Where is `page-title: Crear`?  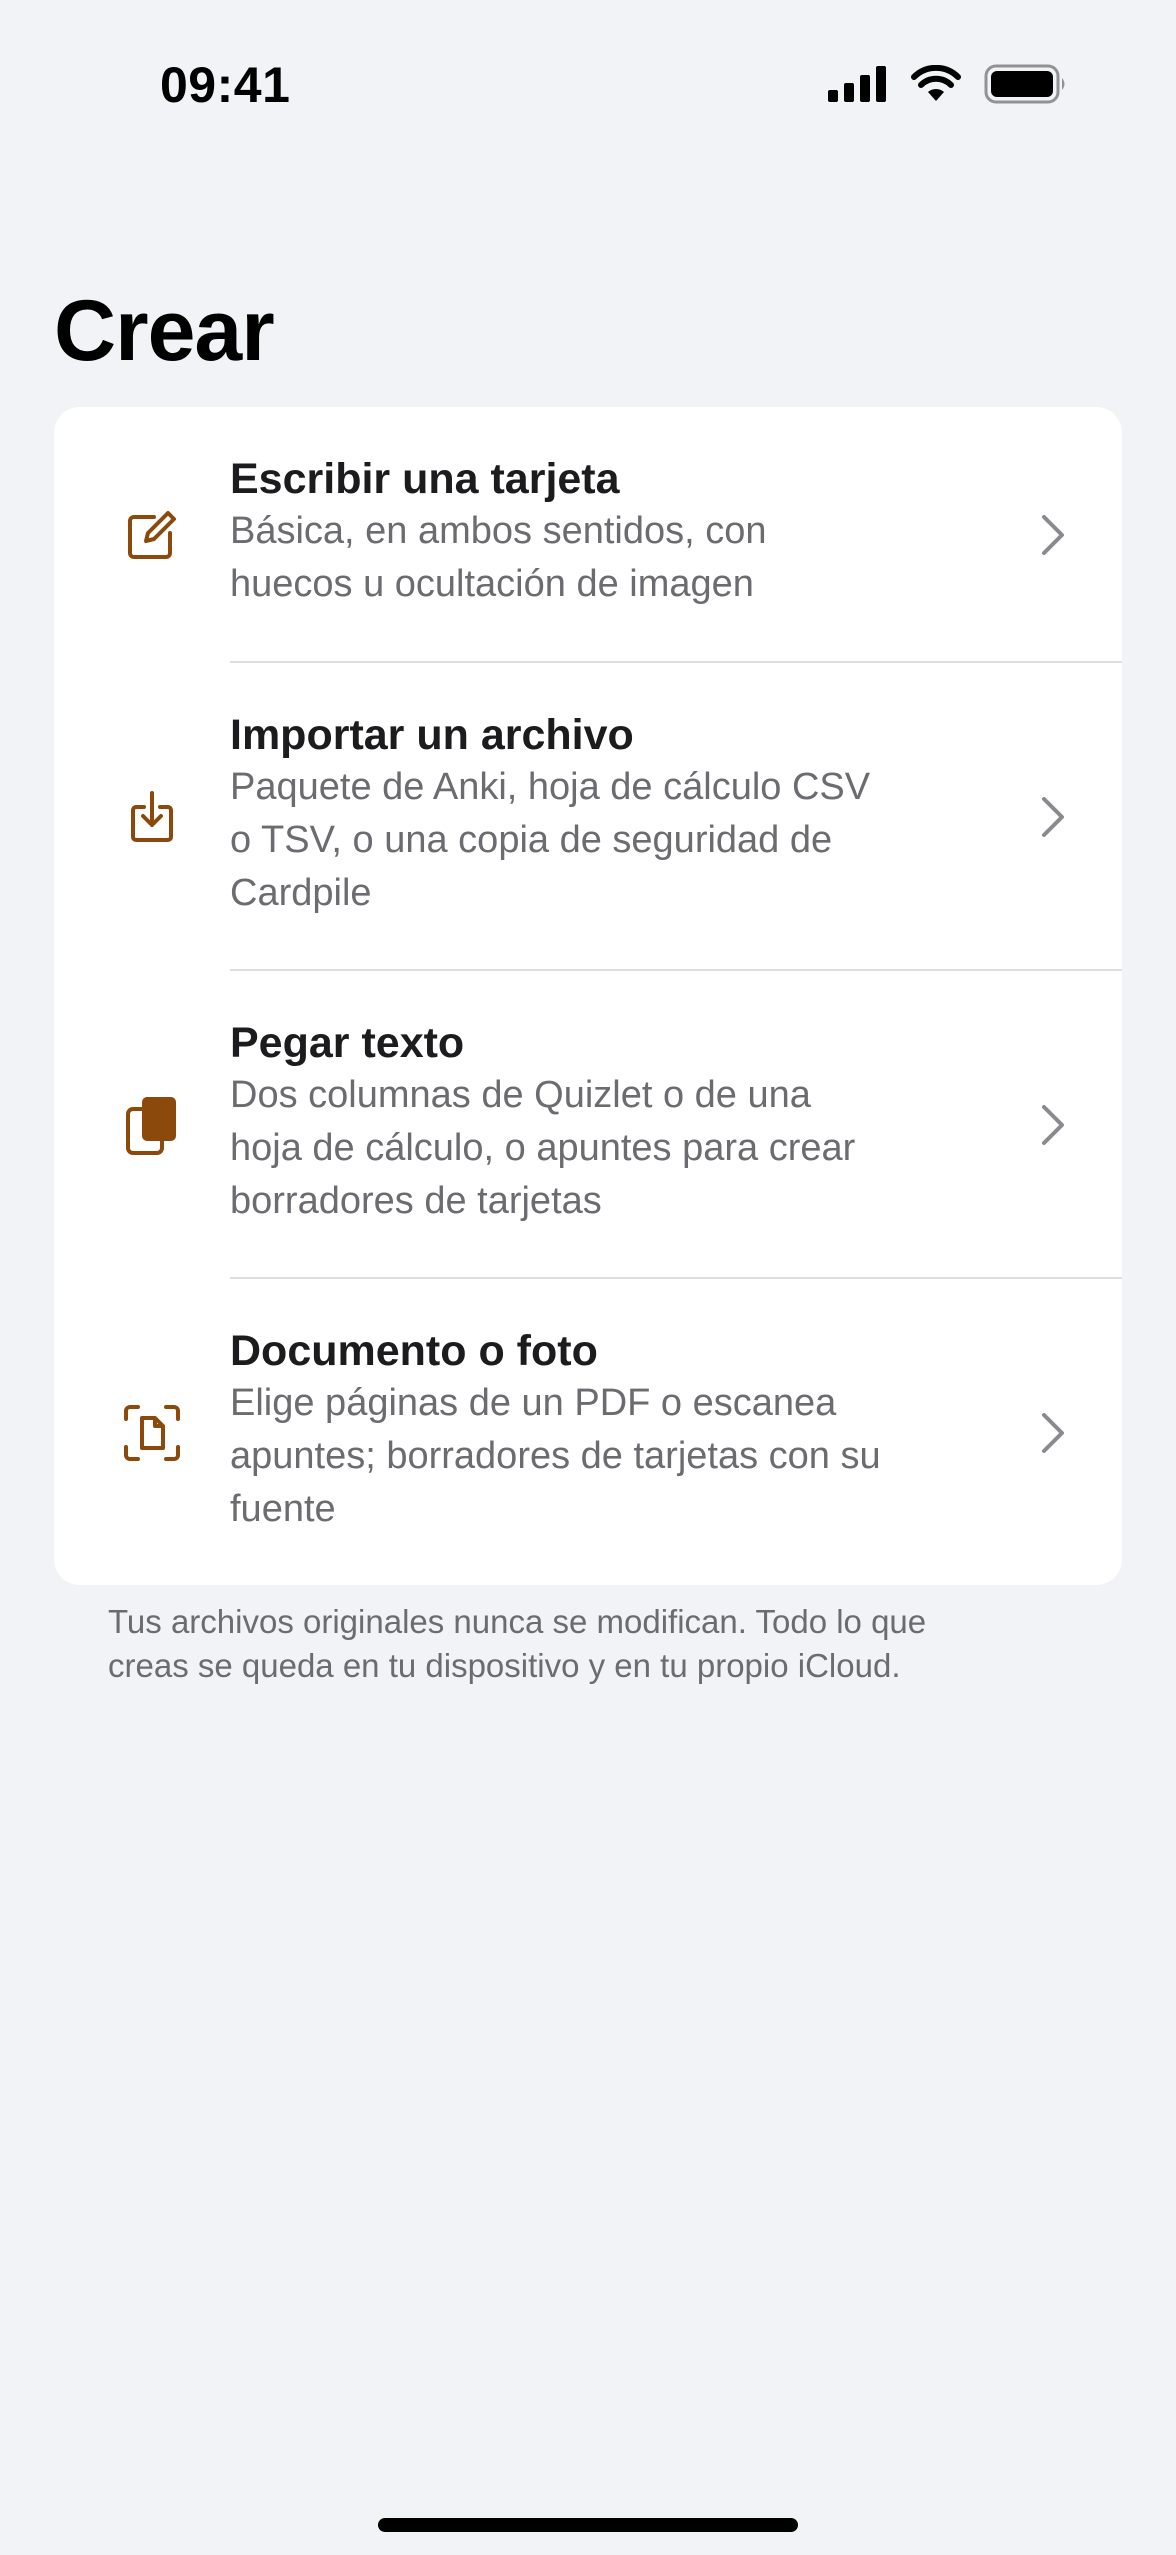
page-title: Crear is located at coordinates (164, 331).